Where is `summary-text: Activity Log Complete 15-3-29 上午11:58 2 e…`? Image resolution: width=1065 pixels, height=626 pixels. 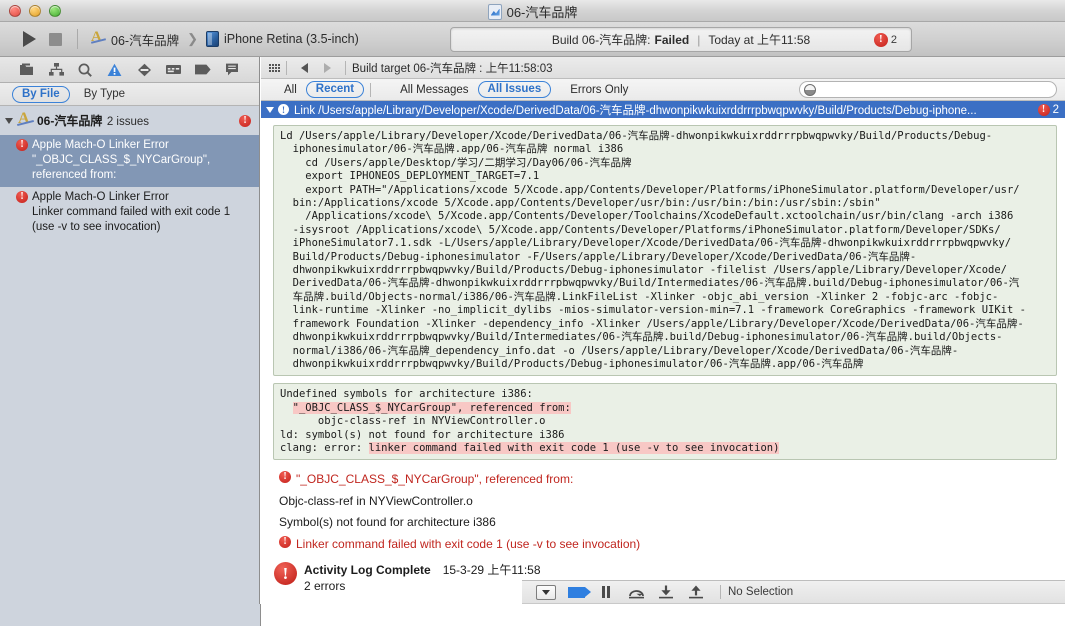 summary-text: Activity Log Complete 15-3-29 上午11:58 2 e… is located at coordinates (422, 575).